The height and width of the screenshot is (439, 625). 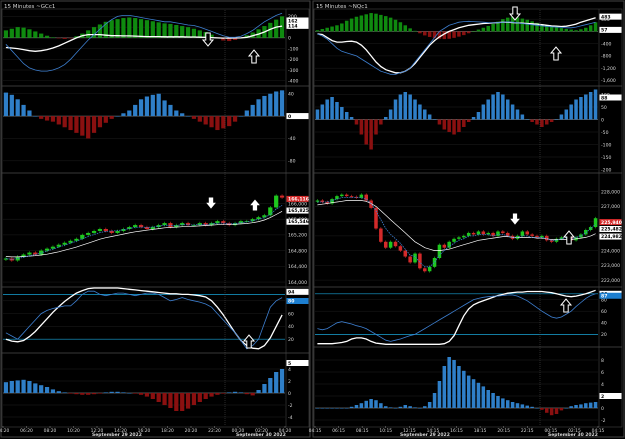 I want to click on left-time-axis-tick-label: 00:20, so click(x=238, y=431).